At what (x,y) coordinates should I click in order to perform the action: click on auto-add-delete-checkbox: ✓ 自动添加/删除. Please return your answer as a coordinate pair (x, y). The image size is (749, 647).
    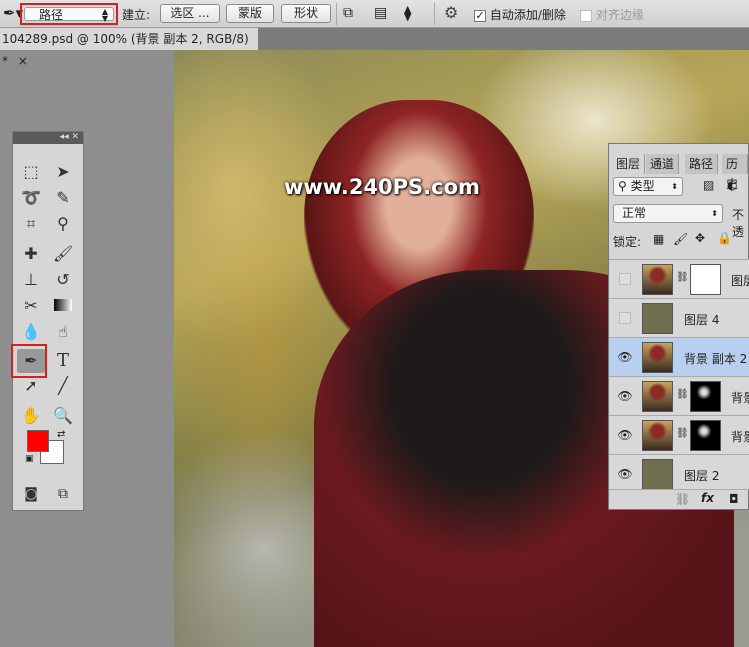
    Looking at the image, I should click on (520, 14).